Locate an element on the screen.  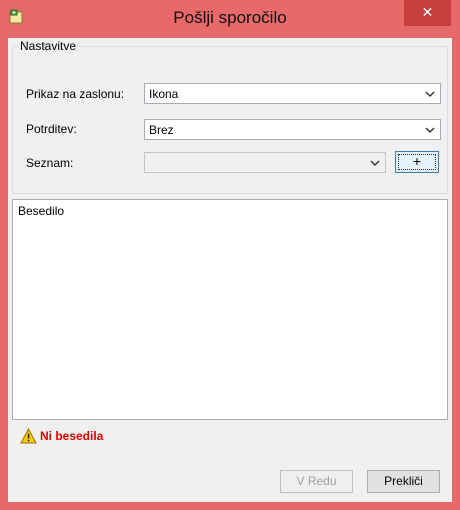
list-select is located at coordinates (265, 162).